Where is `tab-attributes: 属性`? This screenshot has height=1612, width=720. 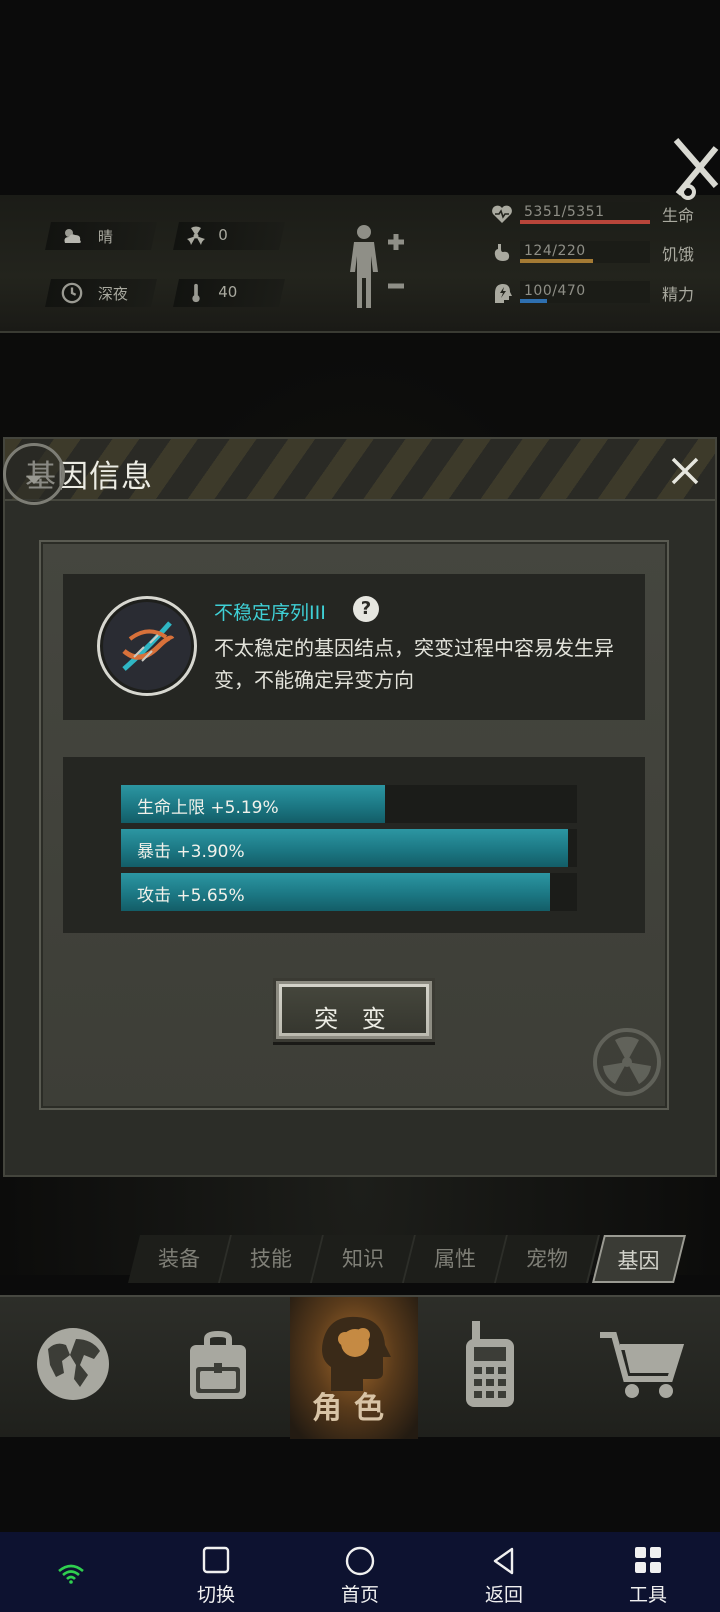
tab-attributes: 属性 is located at coordinates (456, 1259).